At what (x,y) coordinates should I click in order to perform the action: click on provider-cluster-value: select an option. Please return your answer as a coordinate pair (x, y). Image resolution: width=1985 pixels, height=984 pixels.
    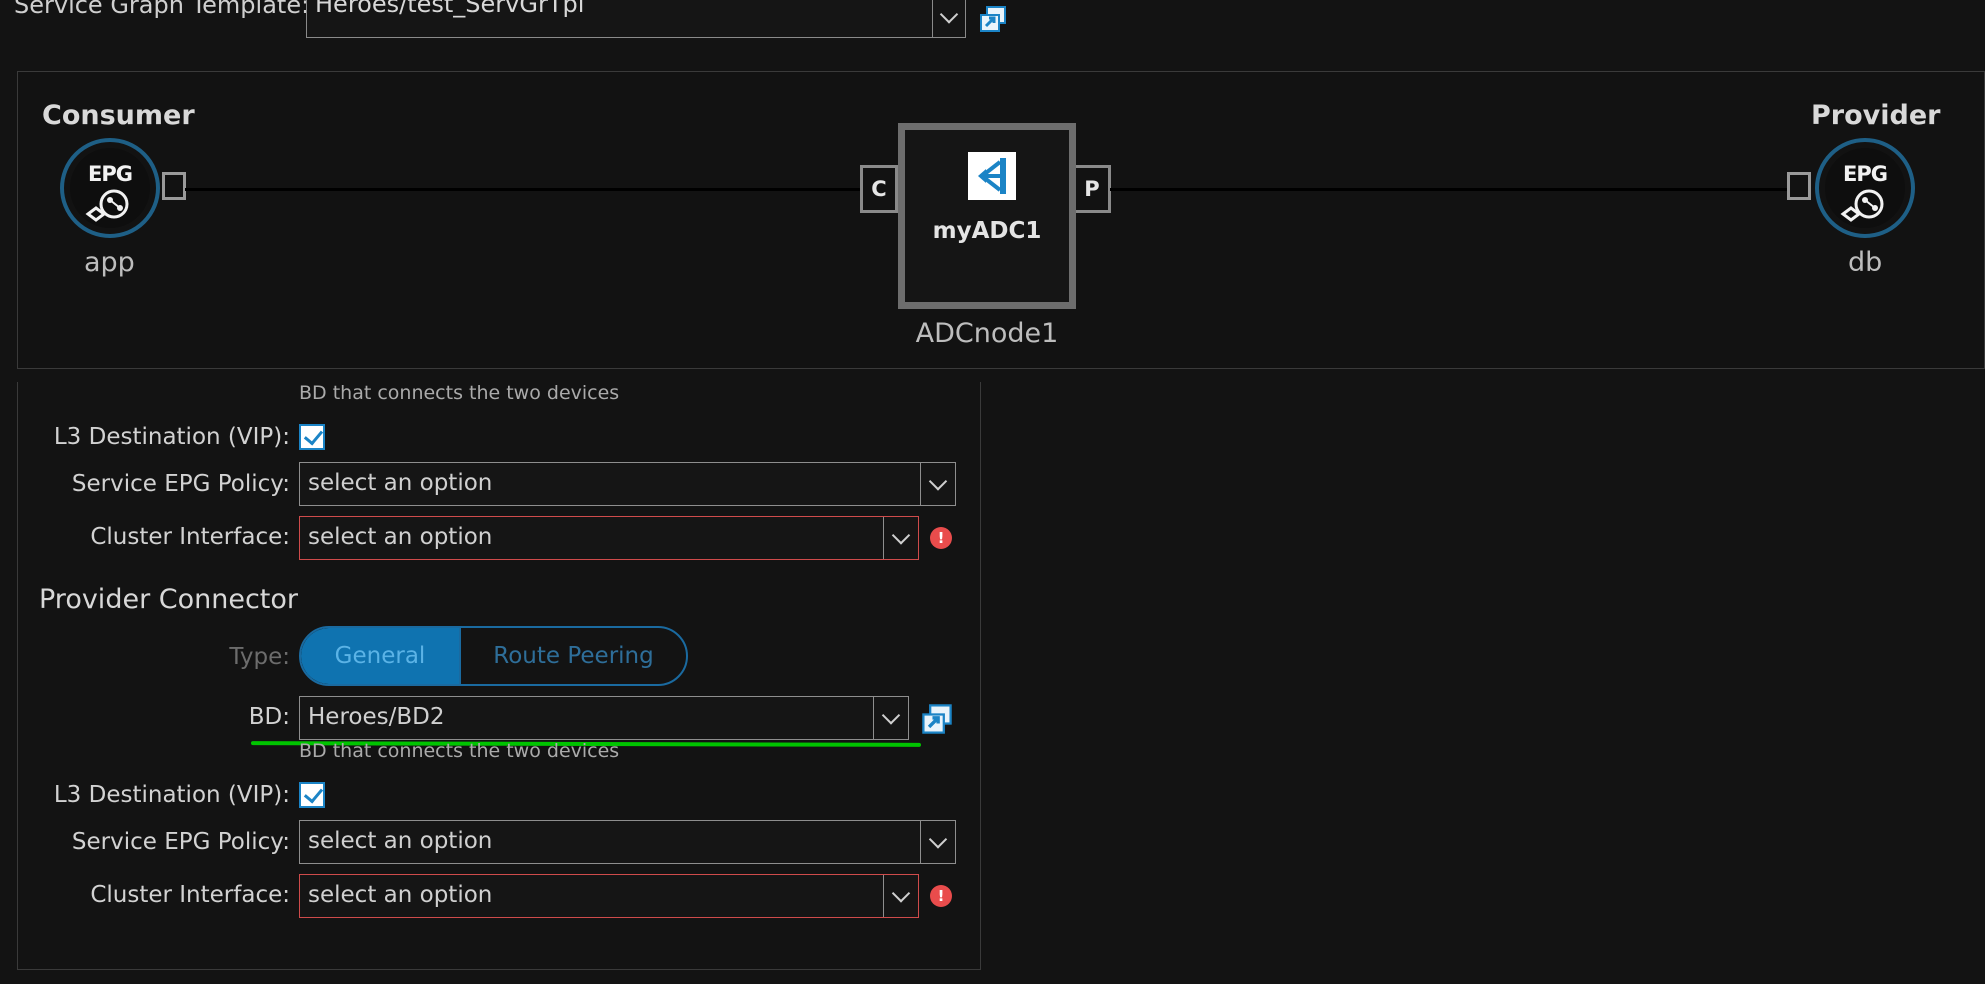
    Looking at the image, I should click on (400, 895).